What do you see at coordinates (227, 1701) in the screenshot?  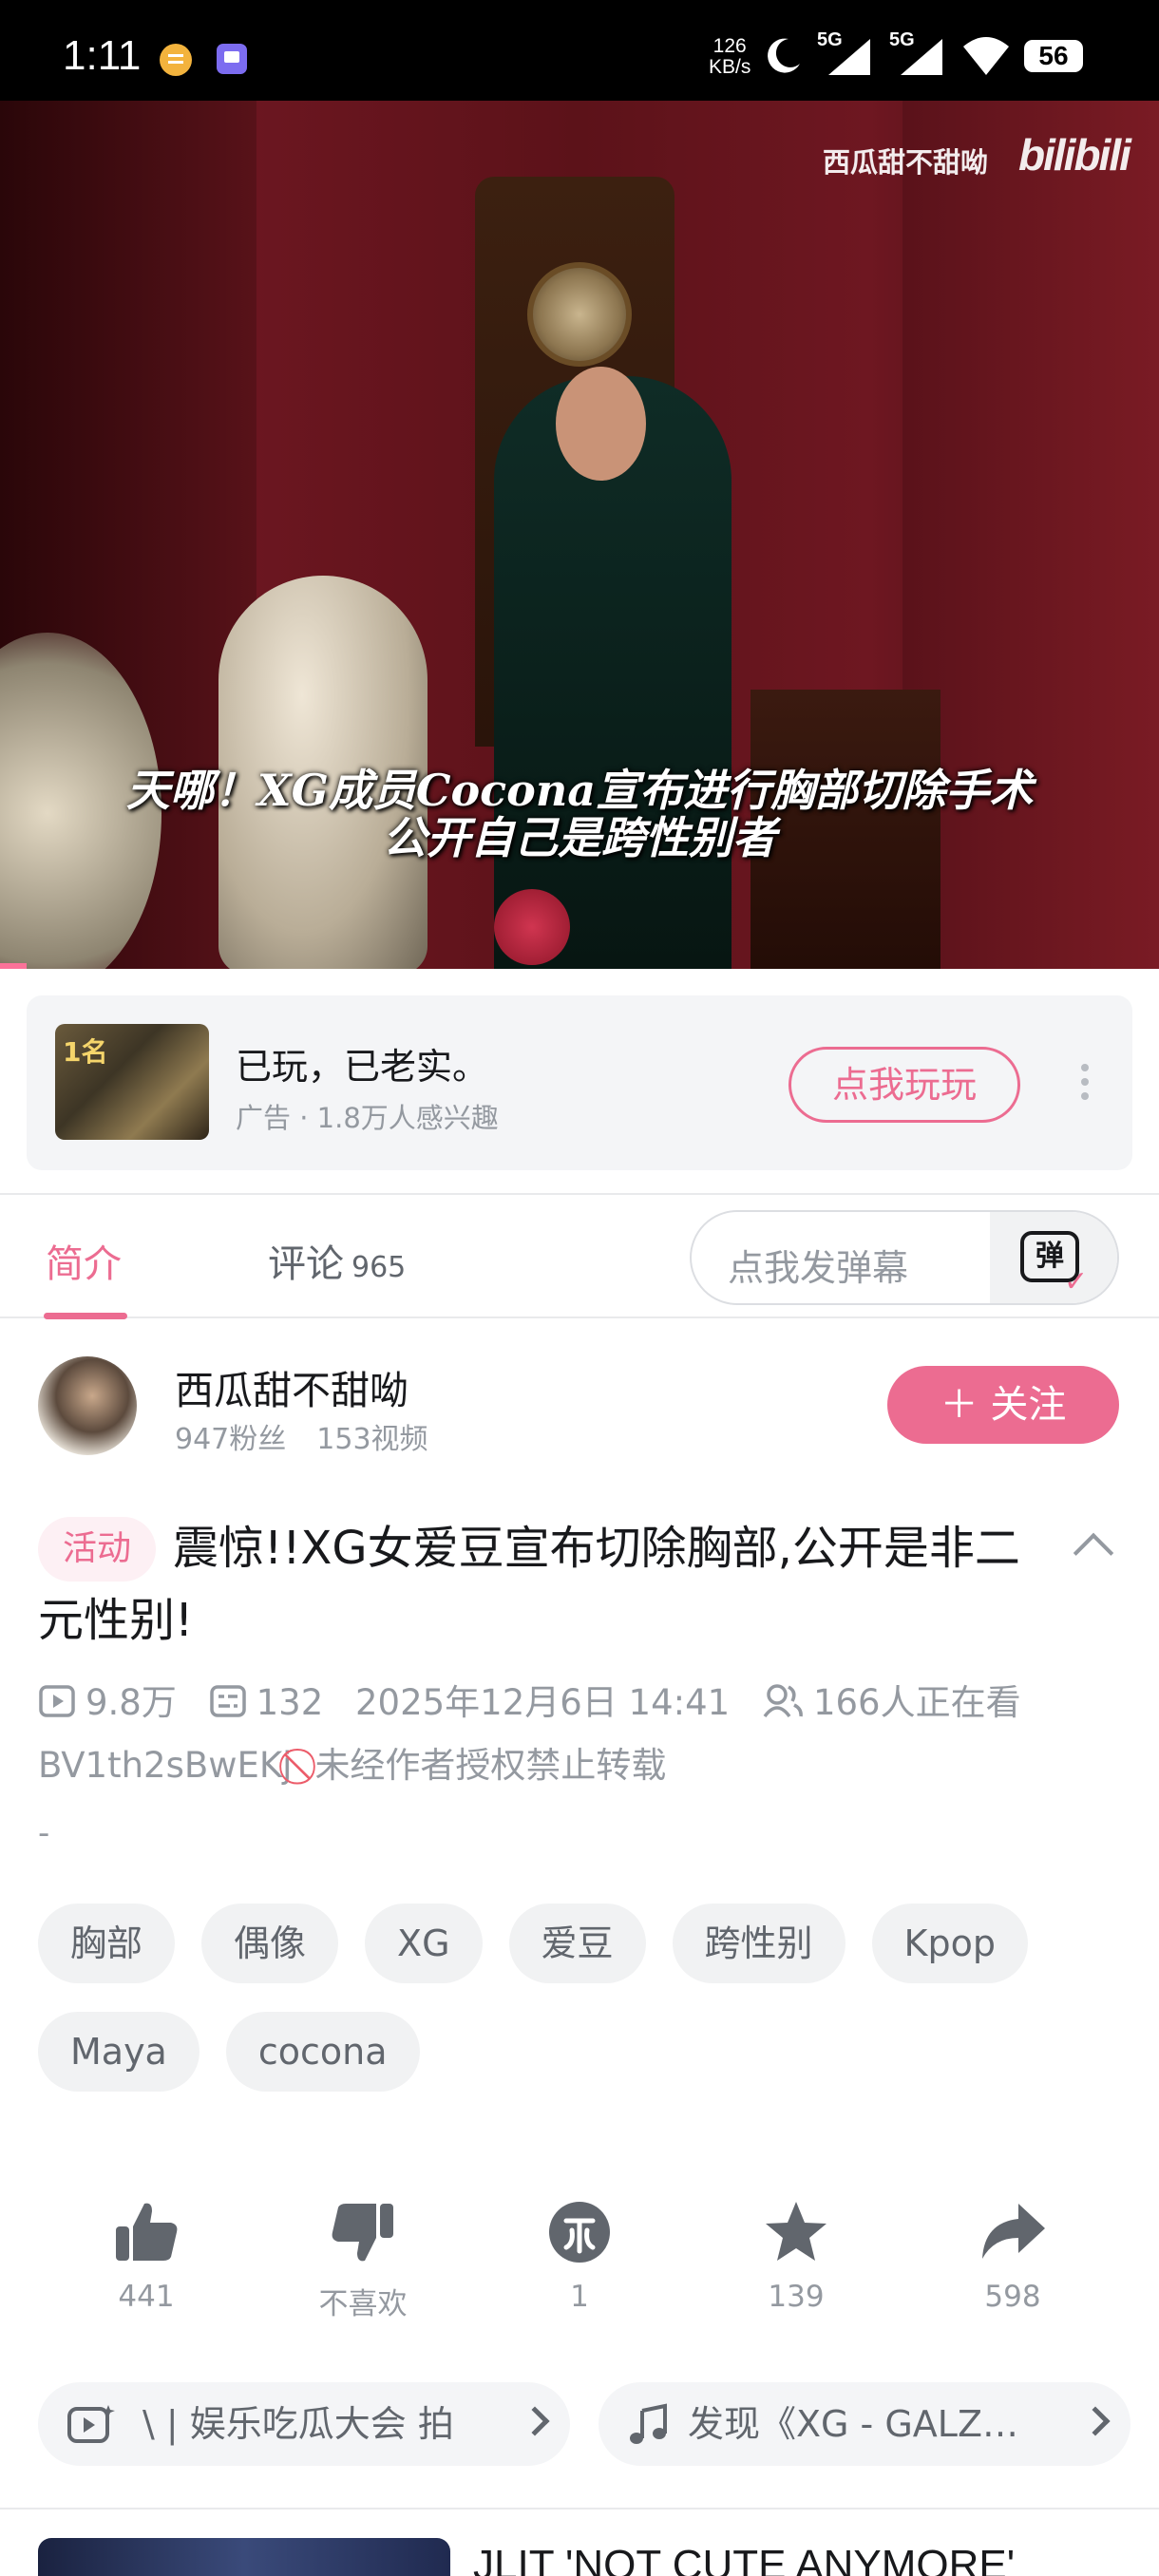 I see `danmaku-count-icon` at bounding box center [227, 1701].